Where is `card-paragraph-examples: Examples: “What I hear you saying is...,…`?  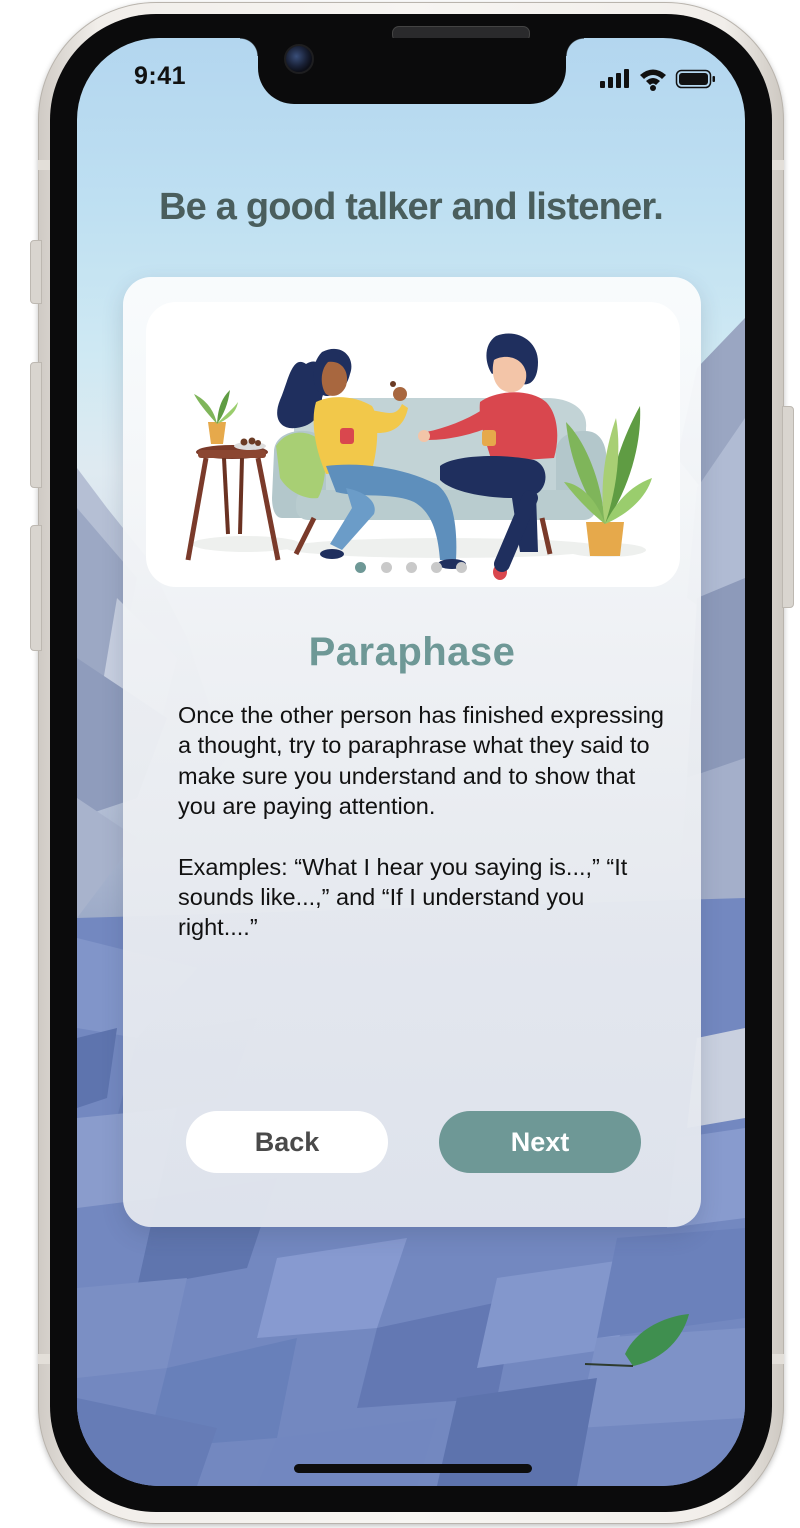 card-paragraph-examples: Examples: “What I hear you saying is...,… is located at coordinates (403, 897).